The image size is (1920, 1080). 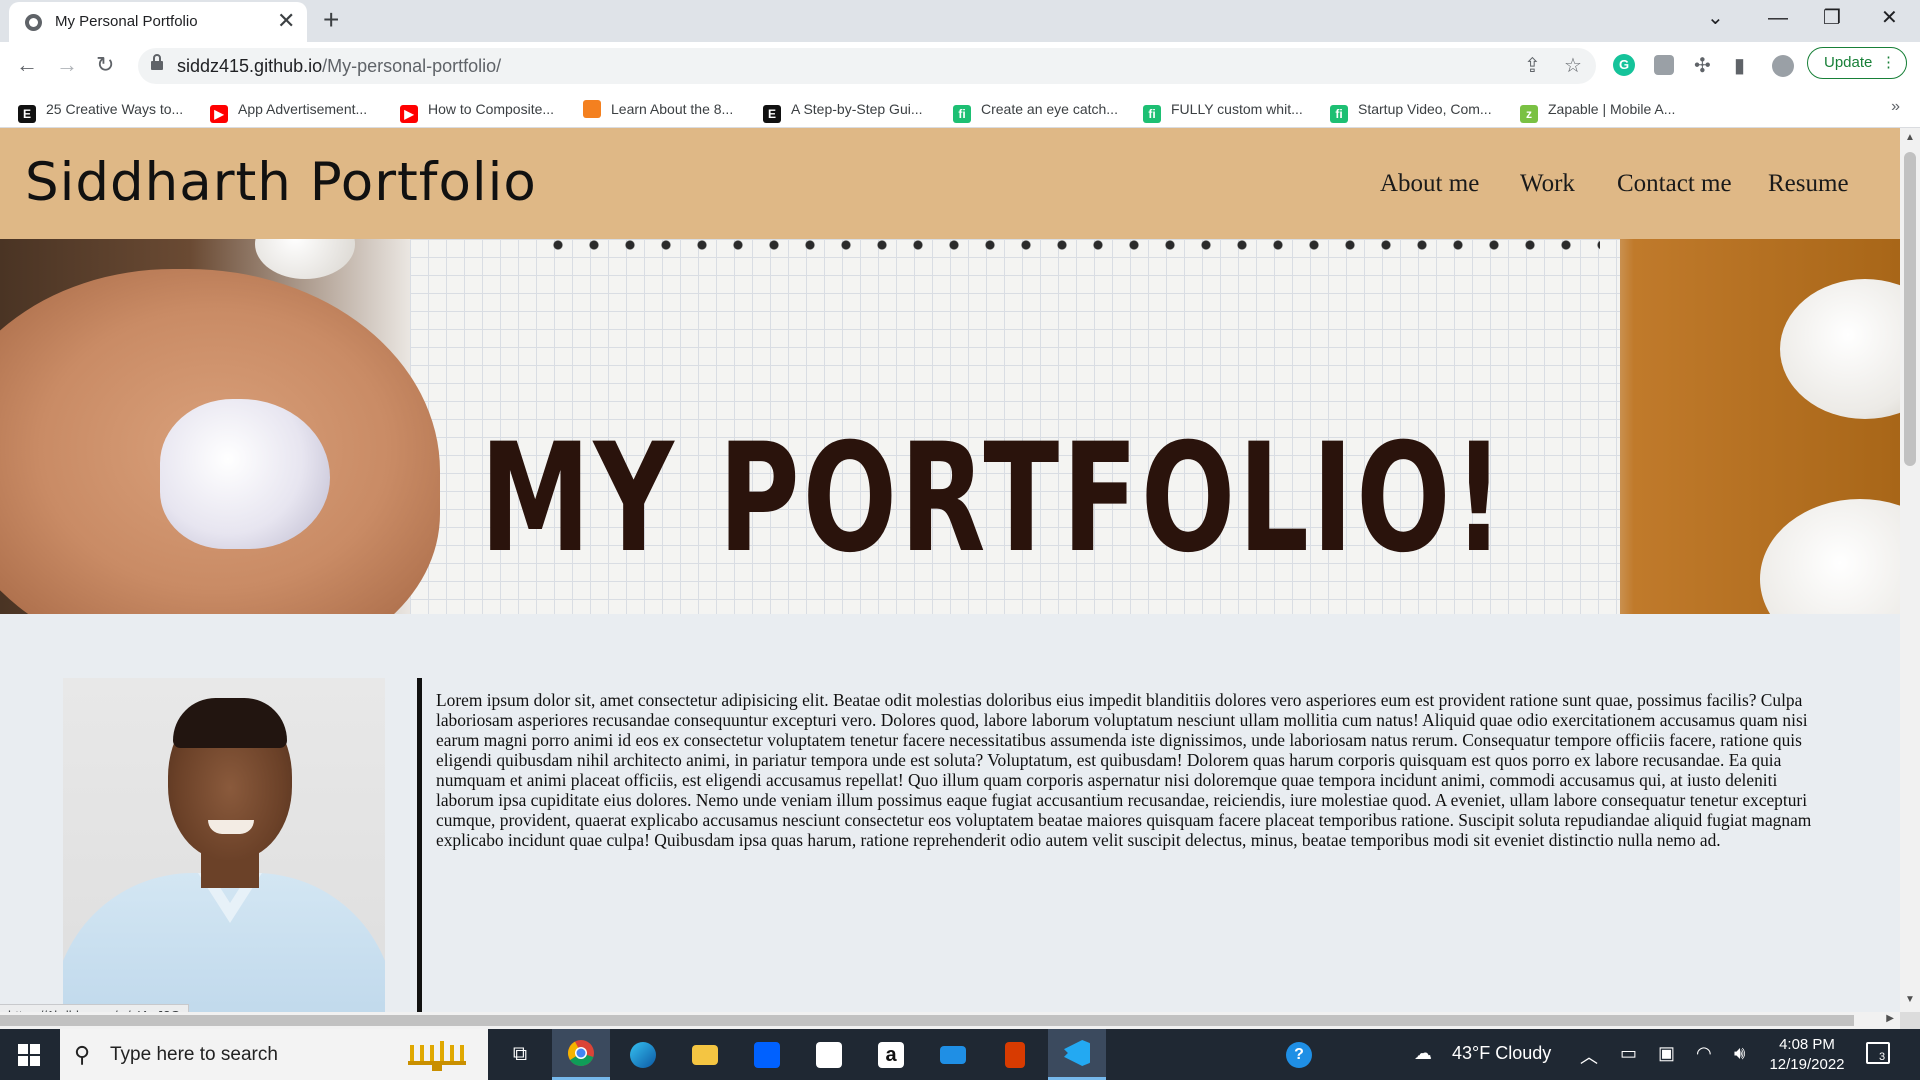 I want to click on battery-icon: ▭, so click(x=1628, y=1053).